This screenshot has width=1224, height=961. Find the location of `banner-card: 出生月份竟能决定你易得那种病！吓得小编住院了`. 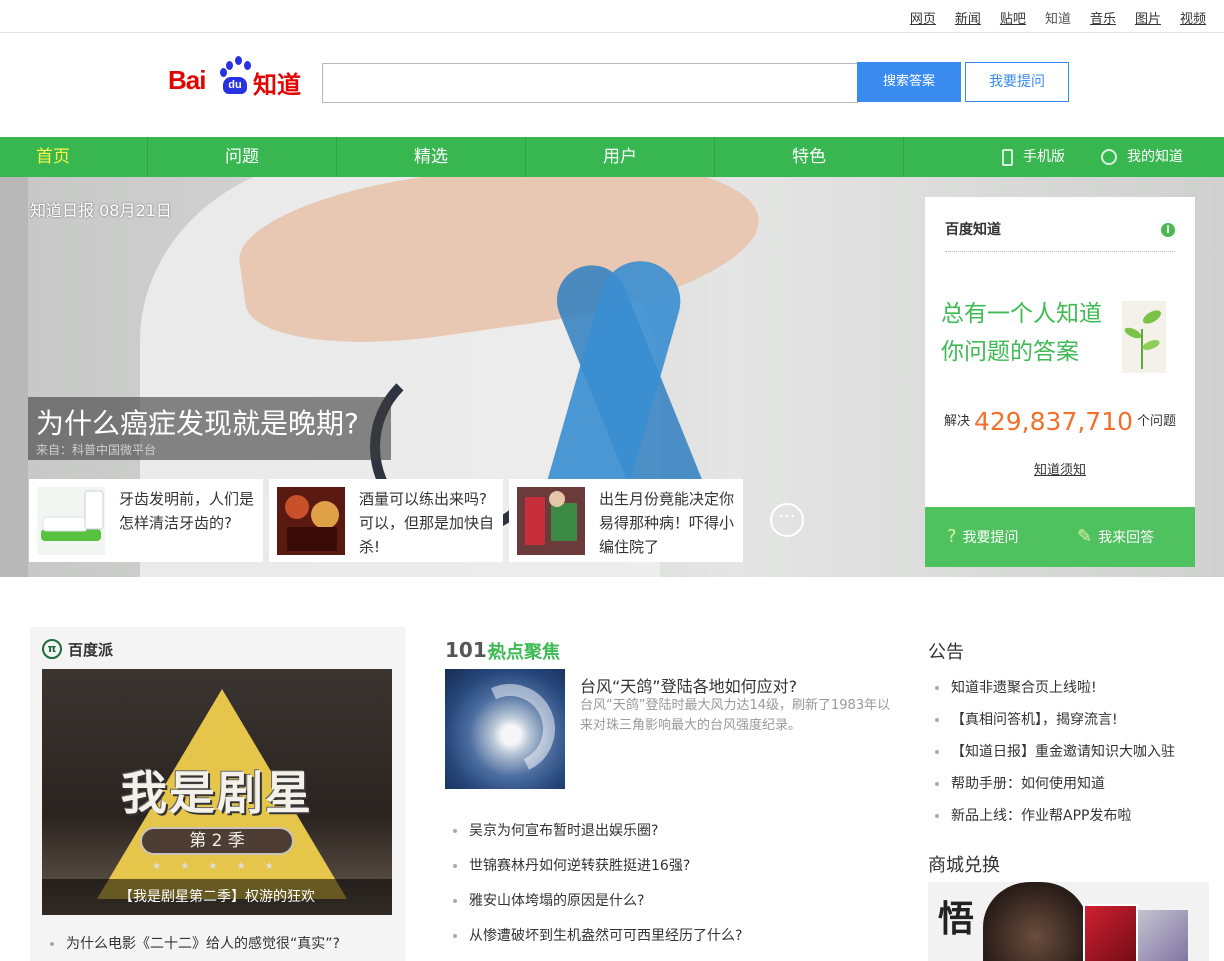

banner-card: 出生月份竟能决定你易得那种病！吓得小编住院了 is located at coordinates (626, 520).